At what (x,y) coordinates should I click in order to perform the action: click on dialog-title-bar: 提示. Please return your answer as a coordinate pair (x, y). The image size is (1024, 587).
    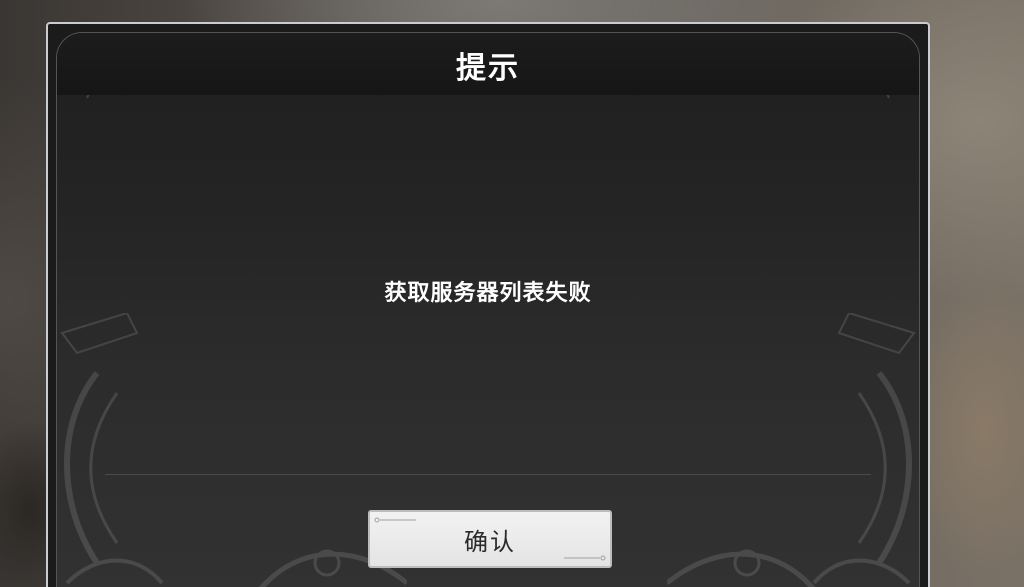
    Looking at the image, I should click on (488, 64).